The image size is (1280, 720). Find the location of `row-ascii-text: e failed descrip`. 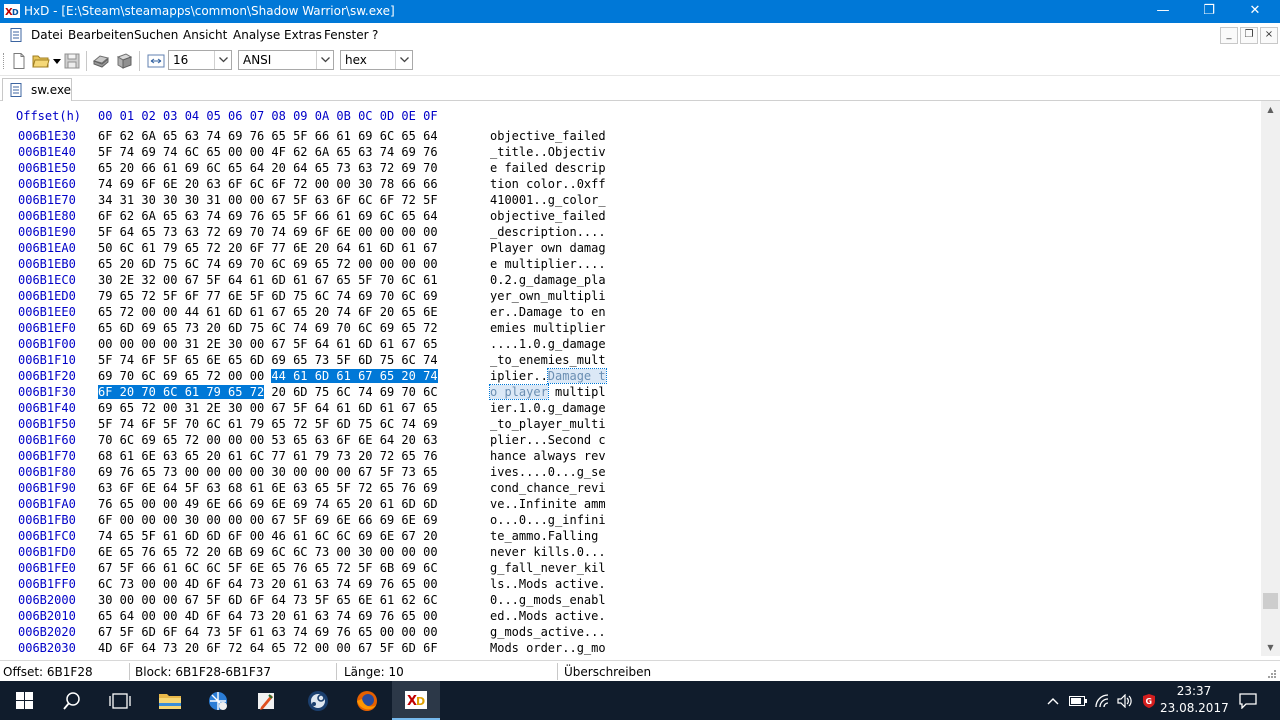

row-ascii-text: e failed descrip is located at coordinates (548, 168).